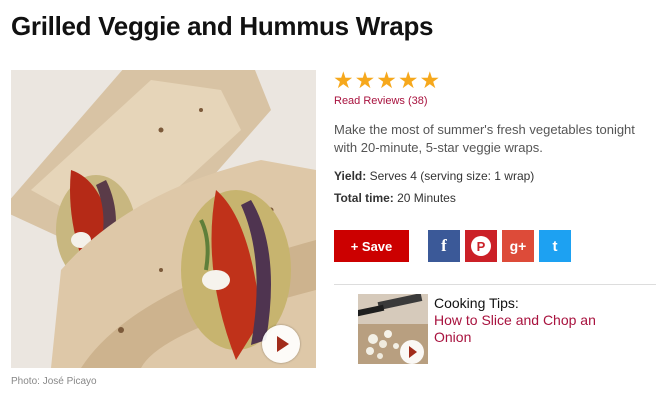  I want to click on twitter-share-button: t, so click(555, 246).